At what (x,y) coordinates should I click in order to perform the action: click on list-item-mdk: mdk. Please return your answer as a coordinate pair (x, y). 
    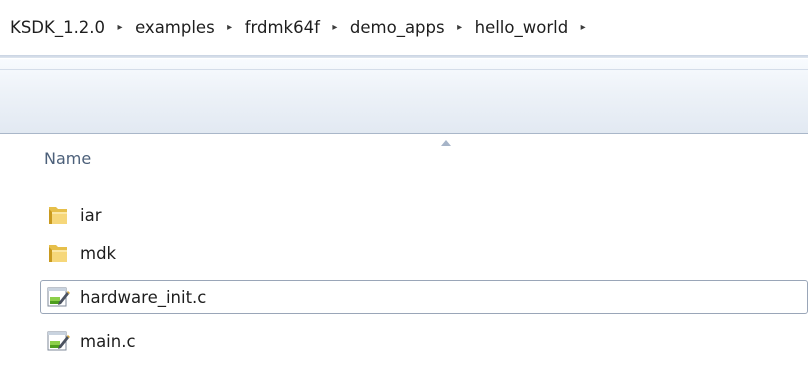
    Looking at the image, I should click on (424, 253).